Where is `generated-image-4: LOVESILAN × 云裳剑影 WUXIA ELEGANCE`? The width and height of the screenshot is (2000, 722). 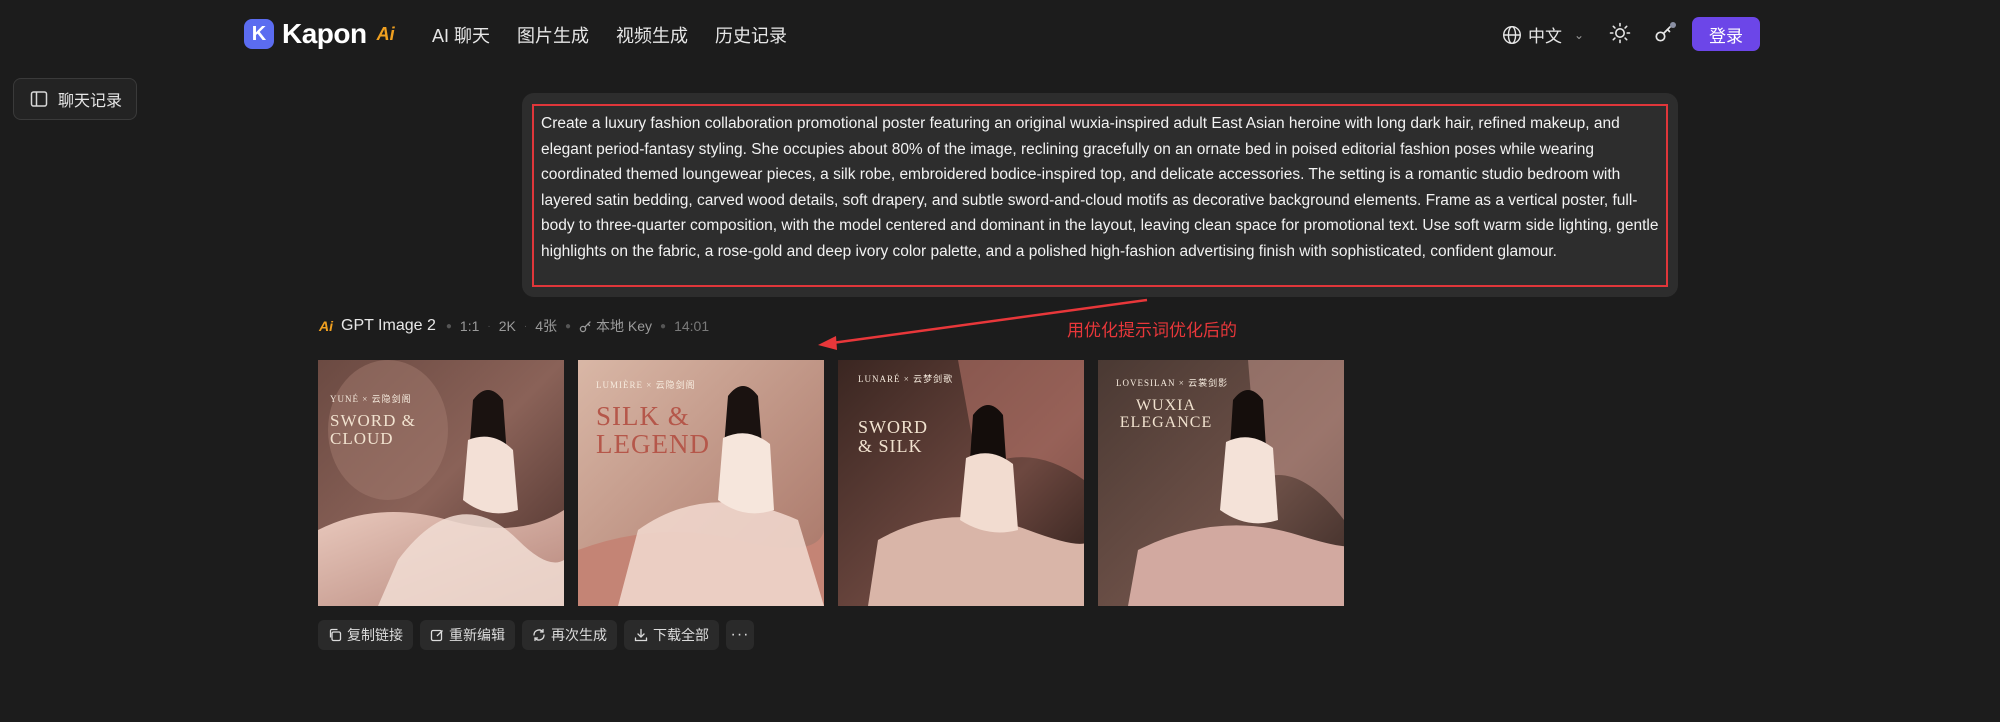
generated-image-4: LOVESILAN × 云裳剑影 WUXIA ELEGANCE is located at coordinates (1221, 483).